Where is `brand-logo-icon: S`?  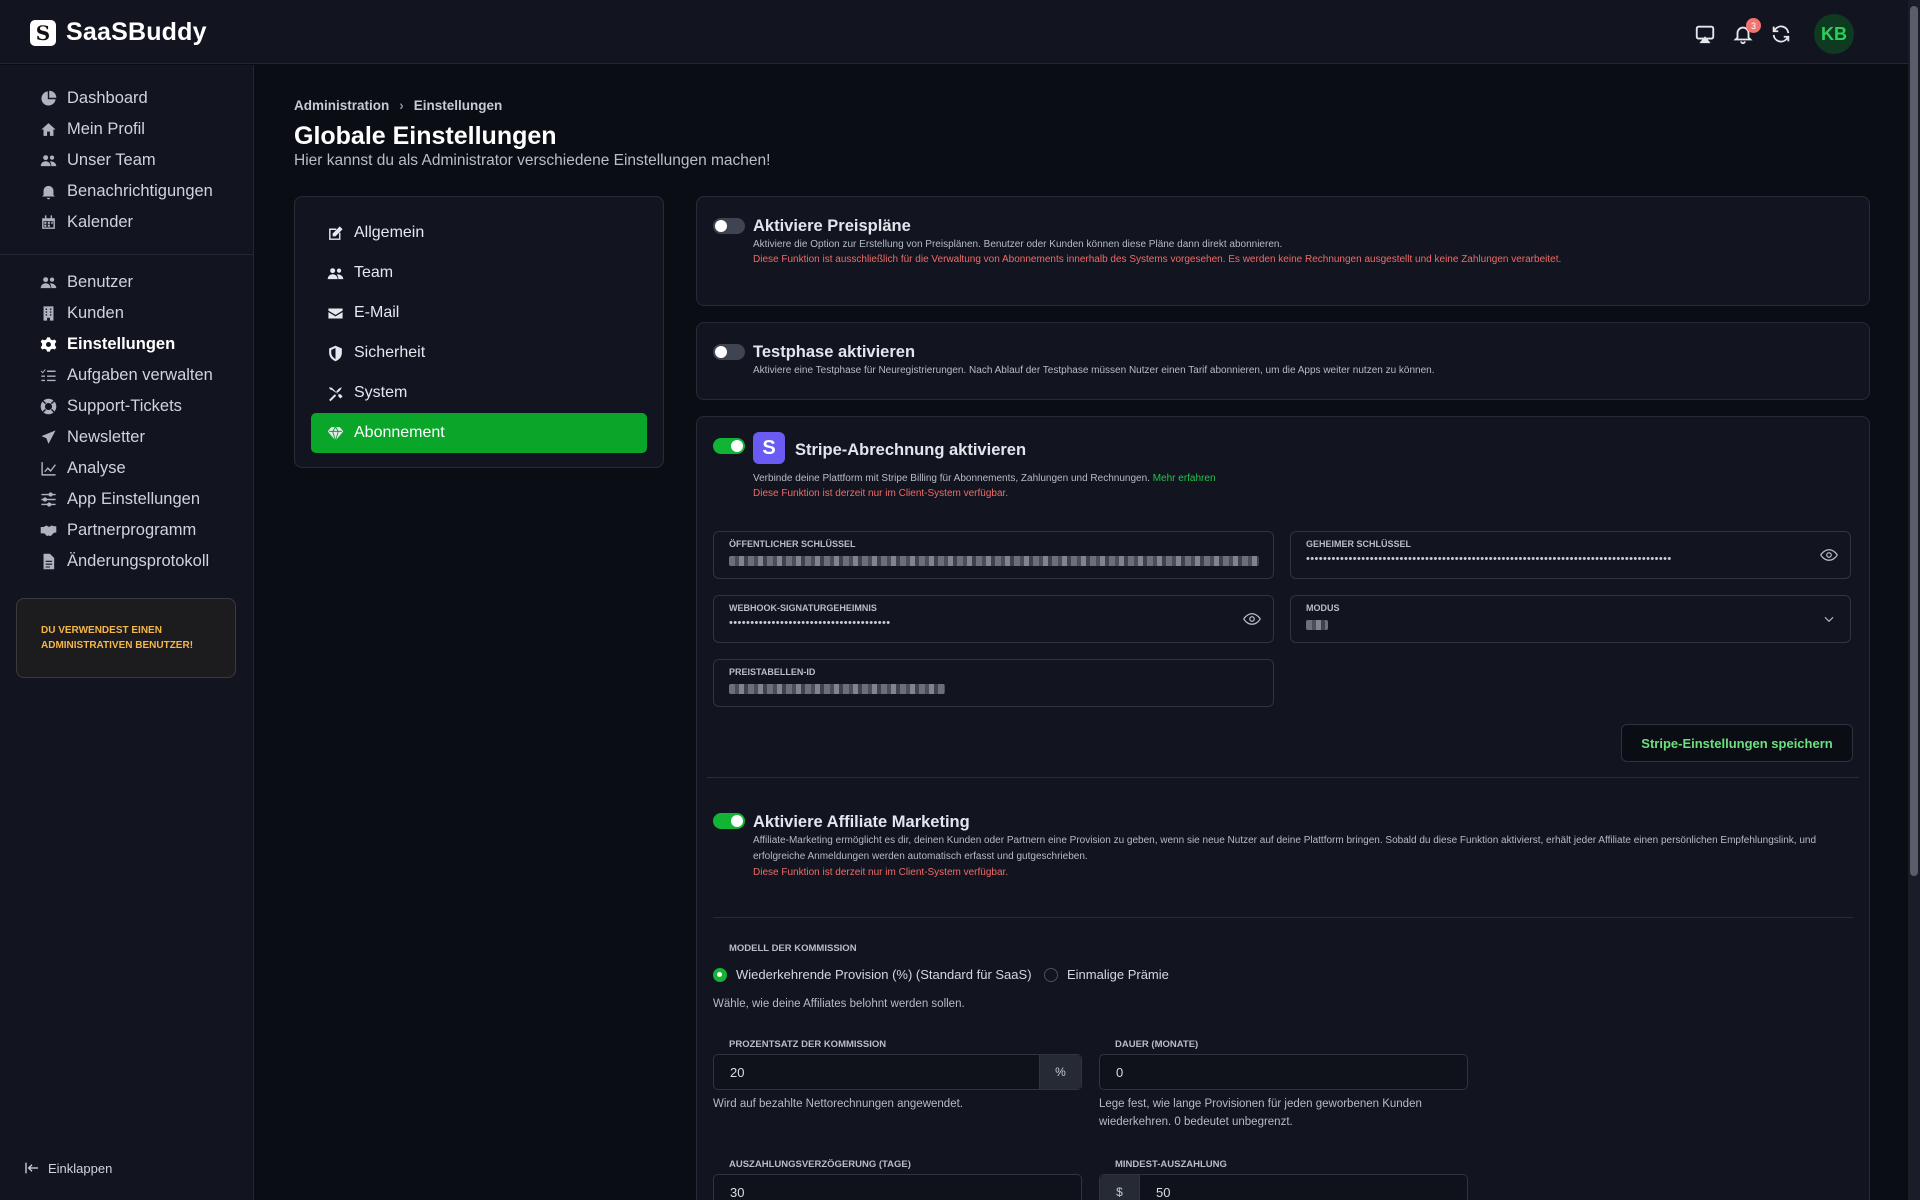
brand-logo-icon: S is located at coordinates (43, 32).